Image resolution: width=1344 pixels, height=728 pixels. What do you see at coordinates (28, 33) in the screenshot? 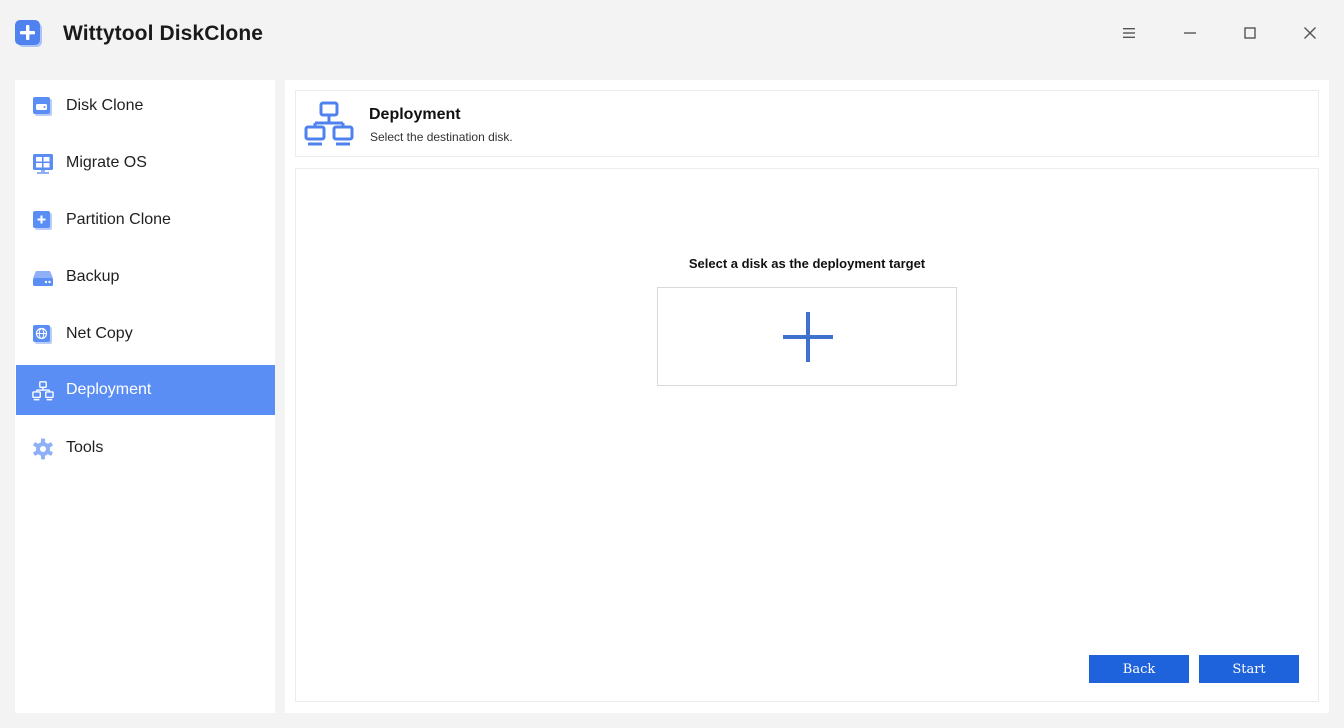
I see `plus-square-icon` at bounding box center [28, 33].